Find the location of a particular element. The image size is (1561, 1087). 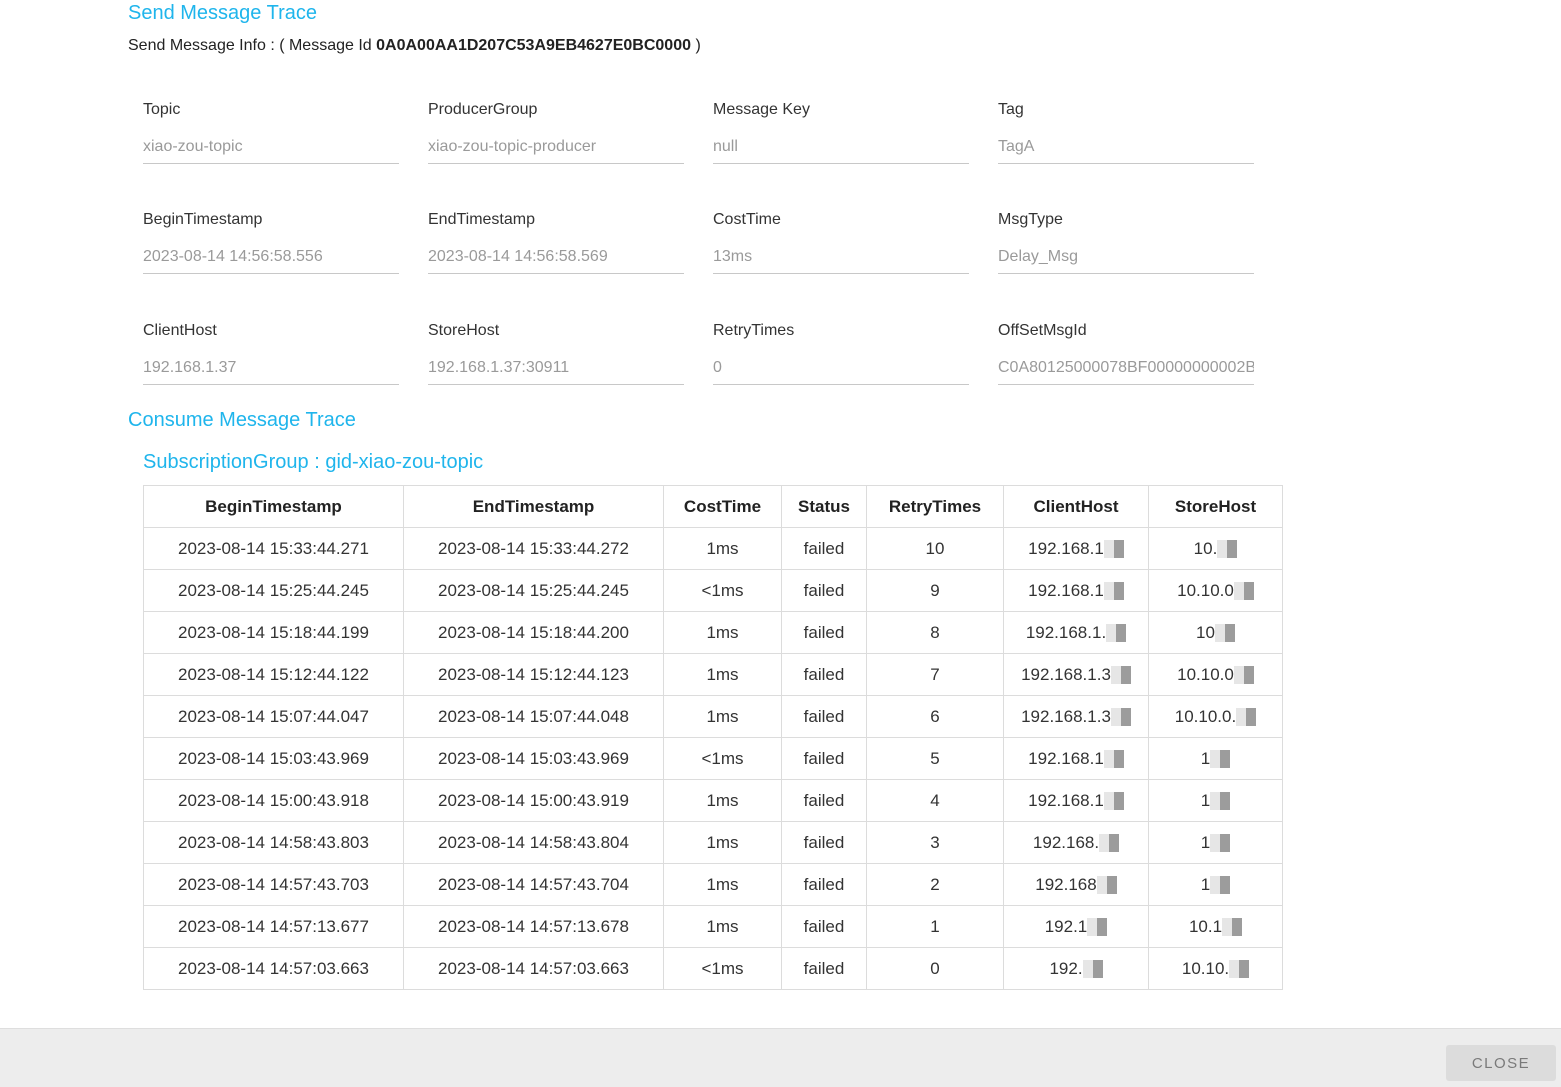

client-host-cell: 192.168. is located at coordinates (1076, 842).